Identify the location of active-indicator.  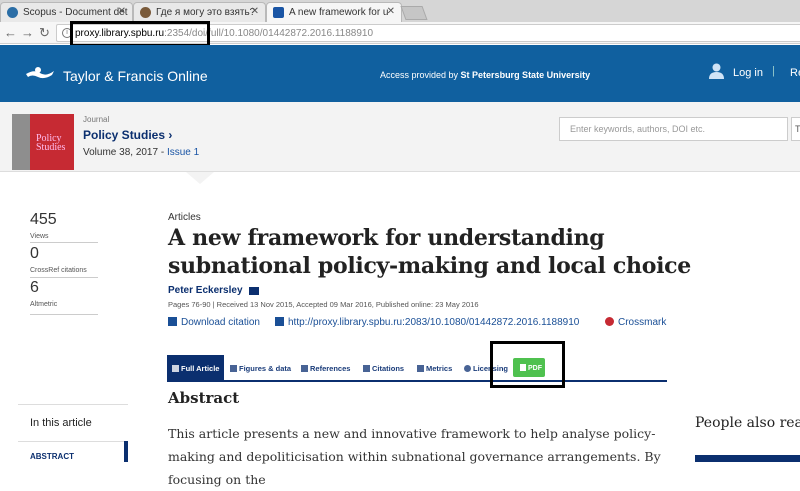
(126, 451).